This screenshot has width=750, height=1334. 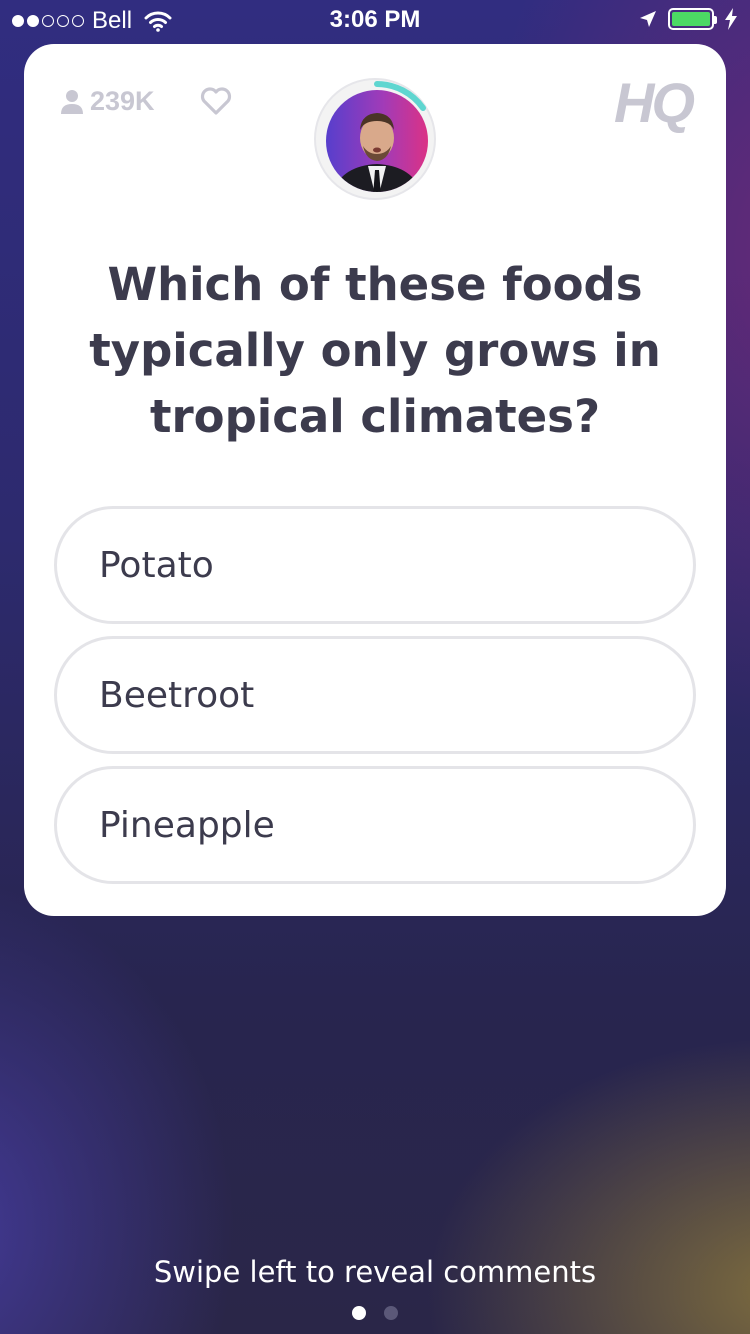 What do you see at coordinates (359, 1313) in the screenshot?
I see `page-dot-active` at bounding box center [359, 1313].